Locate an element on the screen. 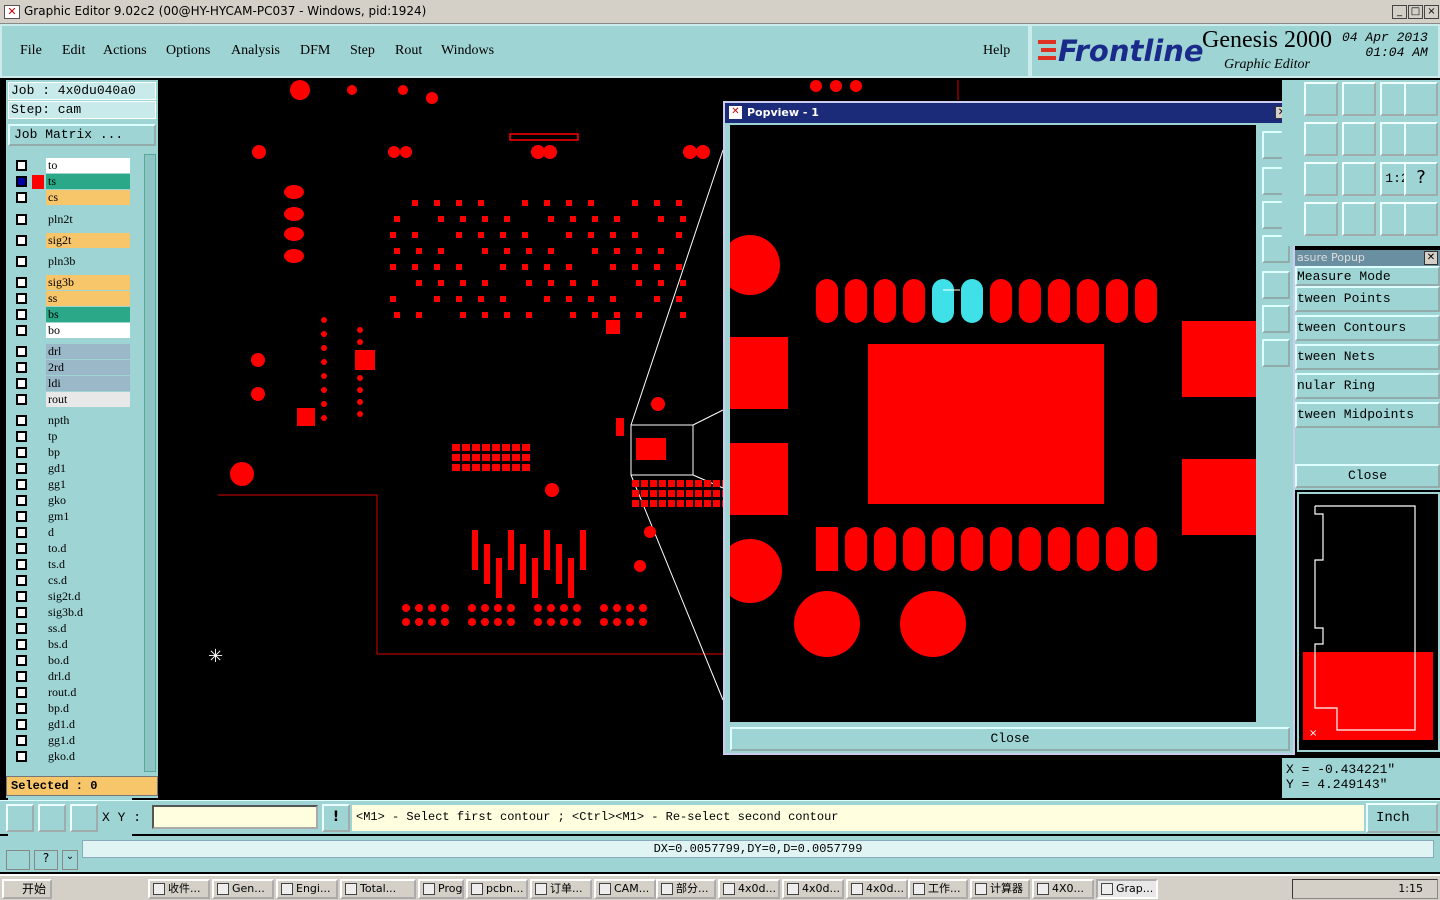 Image resolution: width=1440 pixels, height=900 pixels. layer-name: gd1 is located at coordinates (88, 468).